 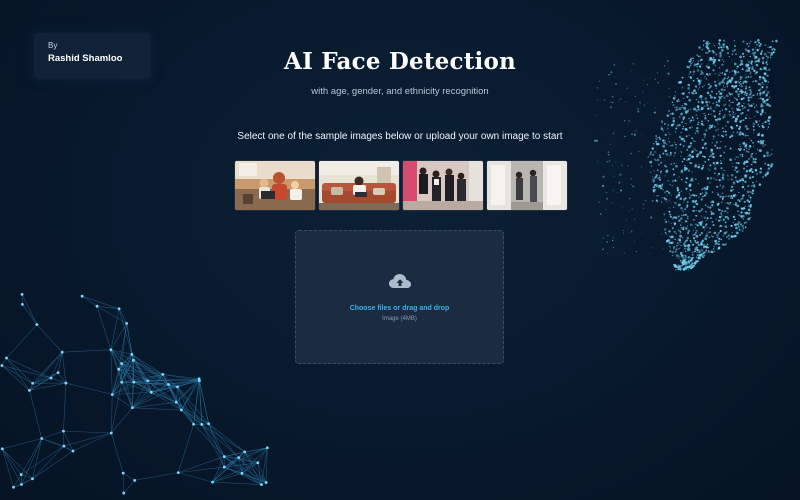 I want to click on hallway-photo-image, so click(x=527, y=185).